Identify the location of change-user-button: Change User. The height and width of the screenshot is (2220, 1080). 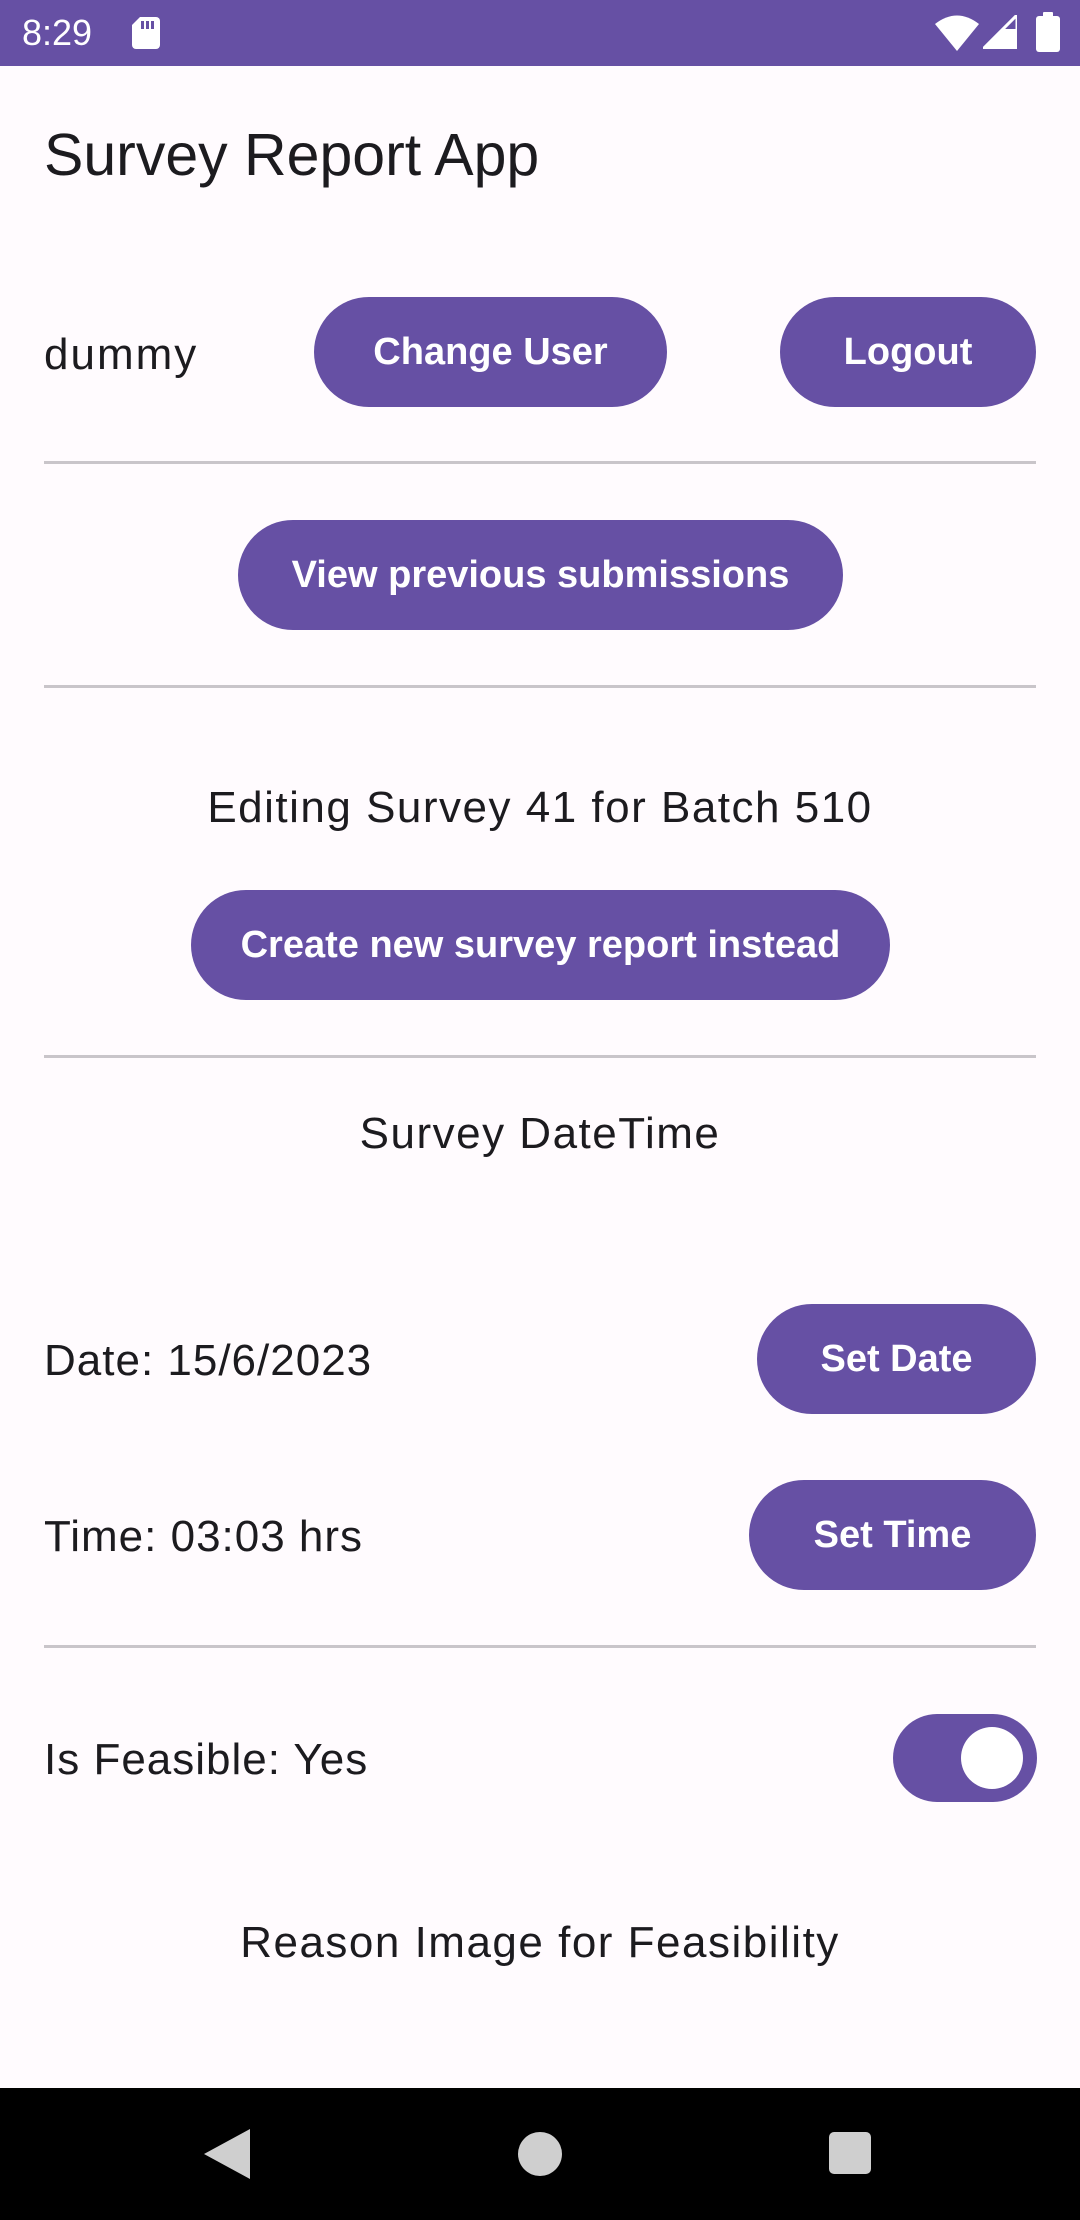
(490, 352).